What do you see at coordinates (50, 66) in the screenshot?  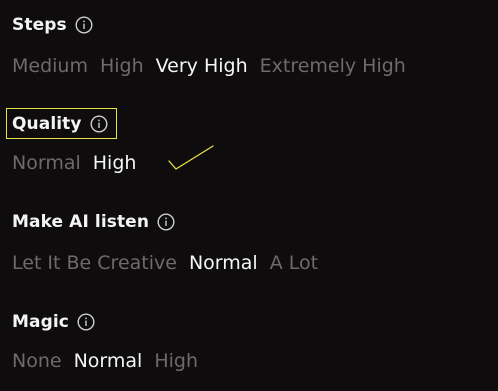 I see `steps-option-medium: Medium` at bounding box center [50, 66].